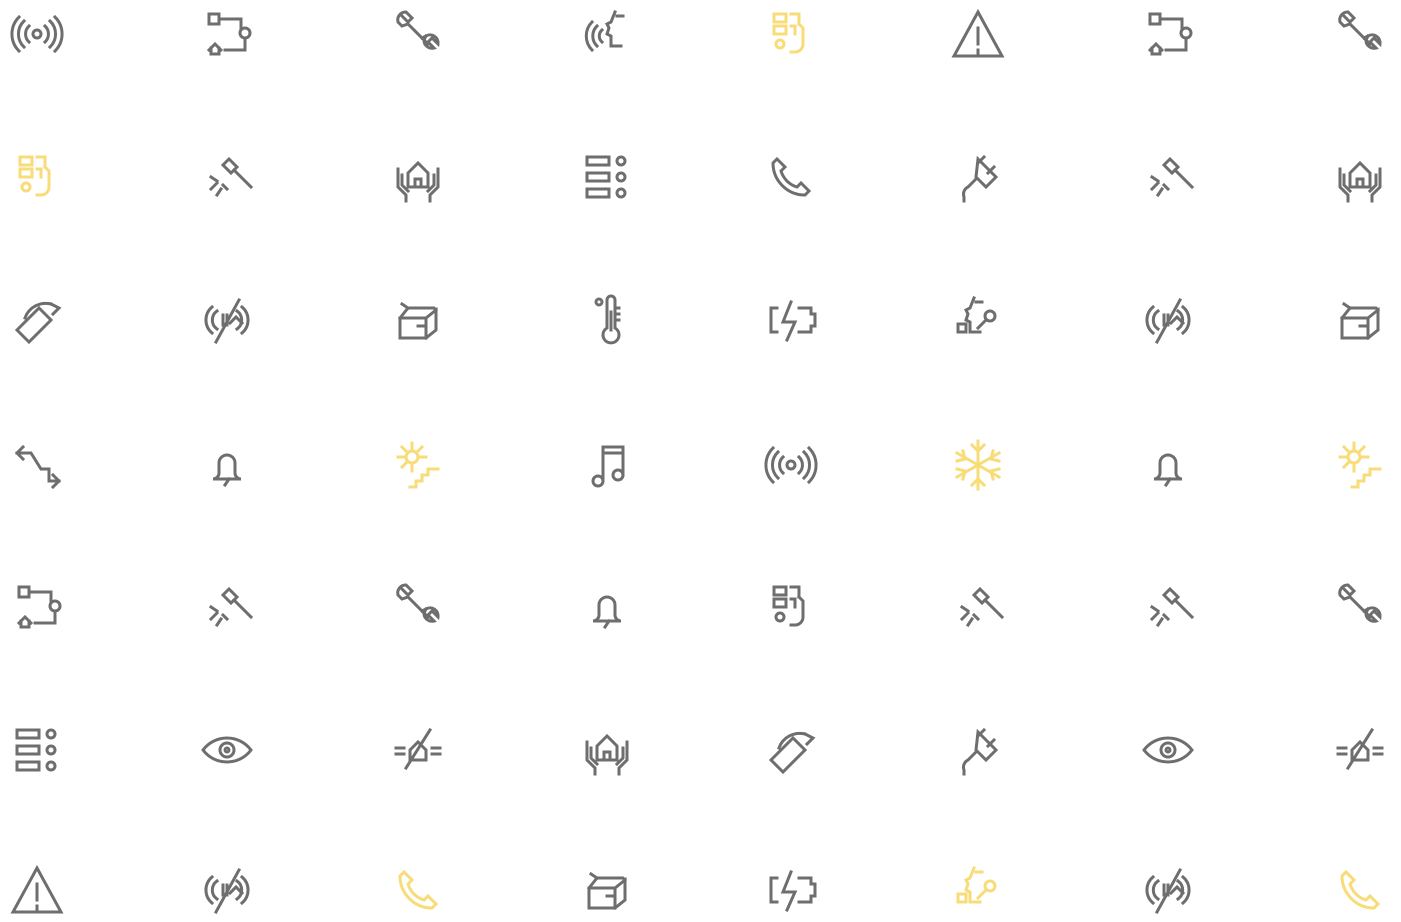  I want to click on snowflake-icon, so click(978, 465).